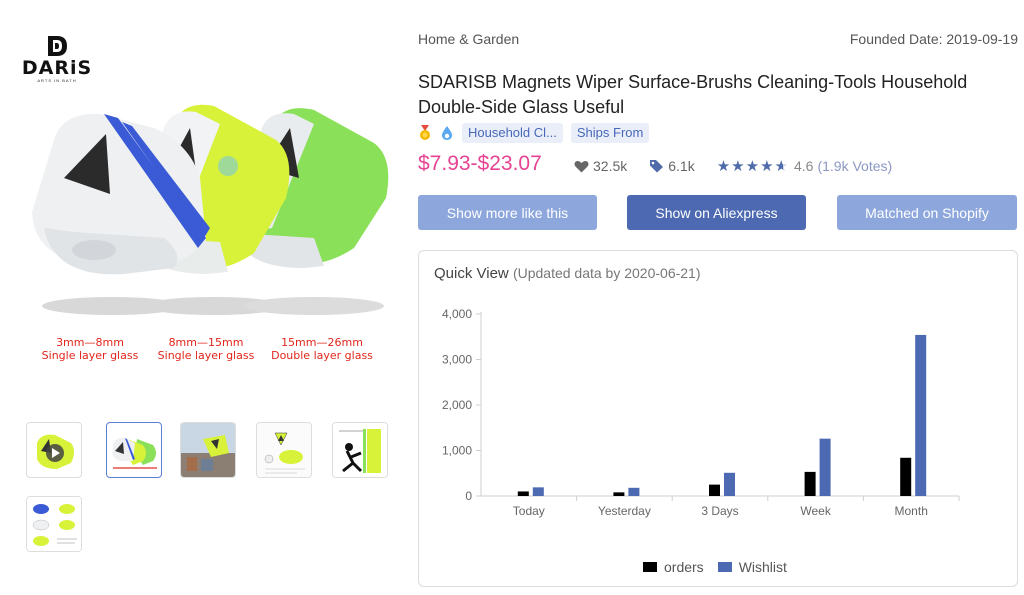 The image size is (1024, 595). What do you see at coordinates (538, 491) in the screenshot?
I see `bar-wishlist-today` at bounding box center [538, 491].